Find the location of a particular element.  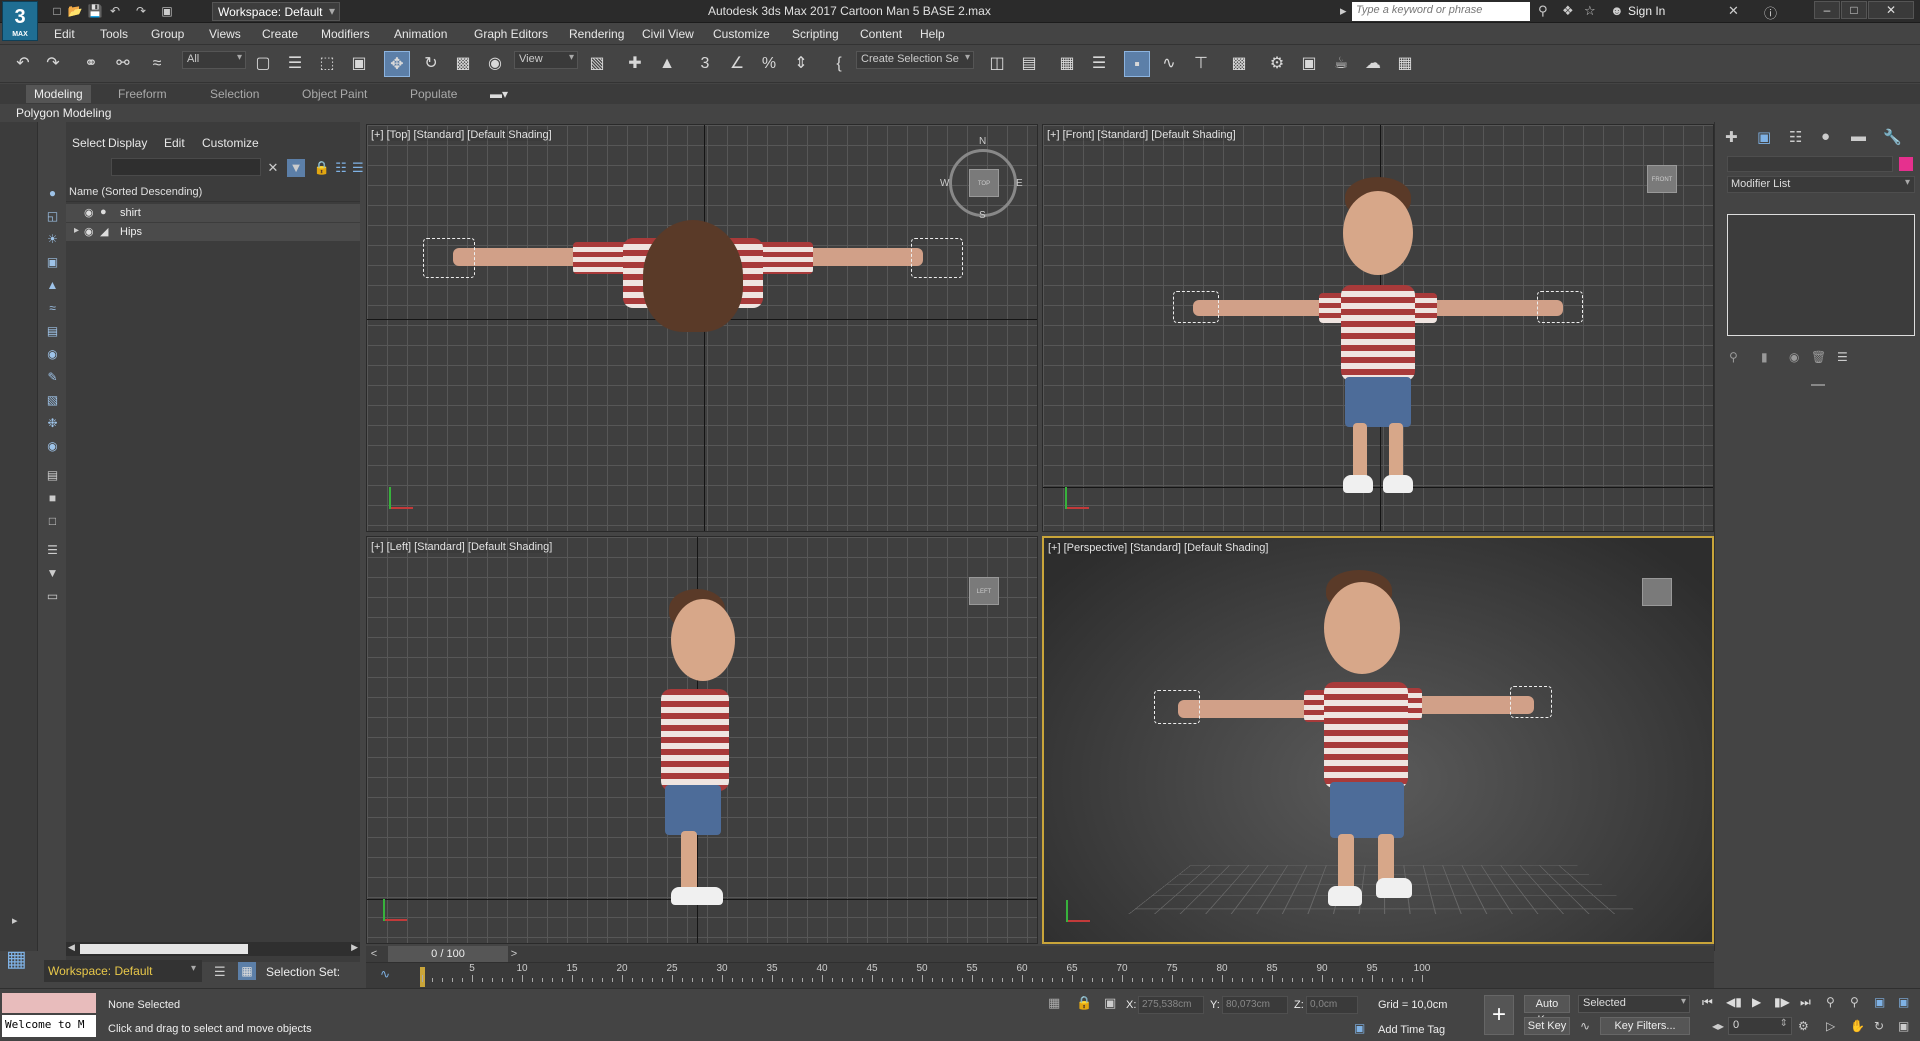

spinner-snap-icon: ⇕ is located at coordinates (801, 64).